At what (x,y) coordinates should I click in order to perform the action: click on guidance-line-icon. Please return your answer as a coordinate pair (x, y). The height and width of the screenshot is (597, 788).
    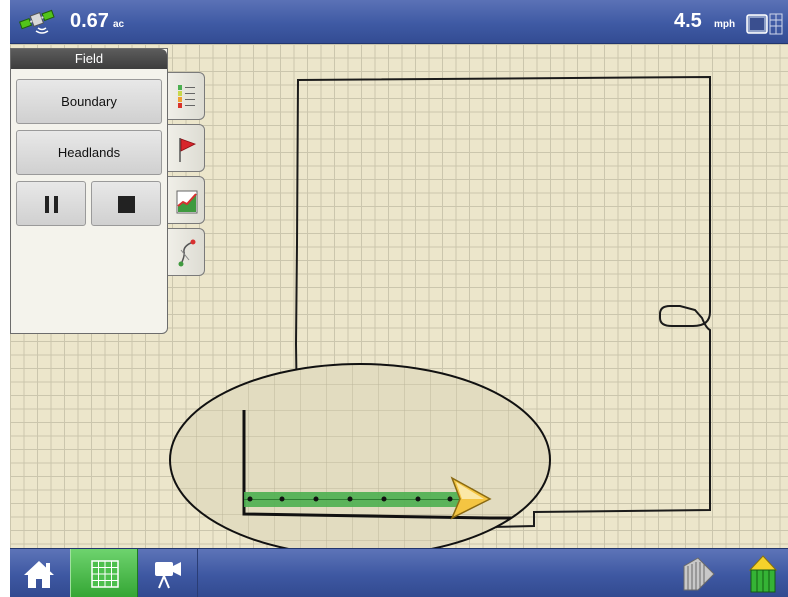
    Looking at the image, I should click on (187, 253).